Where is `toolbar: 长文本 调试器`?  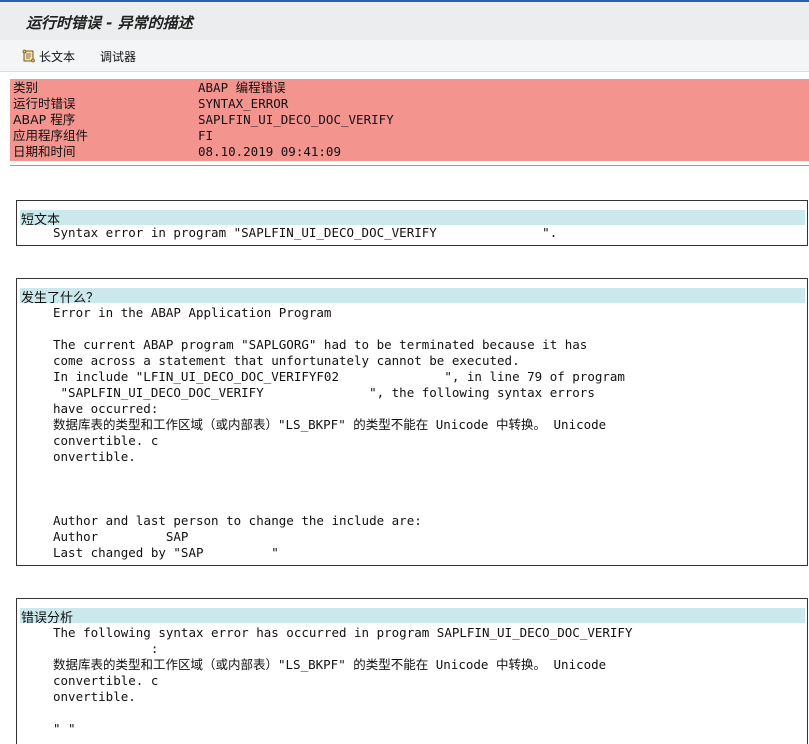
toolbar: 长文本 调试器 is located at coordinates (404, 56).